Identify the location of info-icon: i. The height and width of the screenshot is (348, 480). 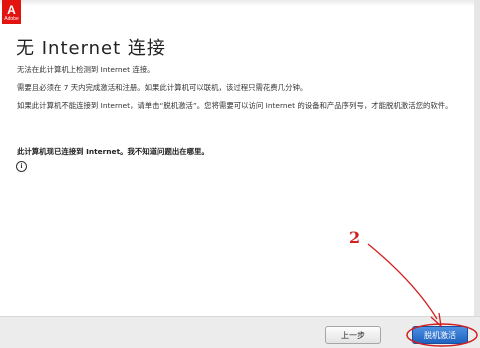
(21, 166).